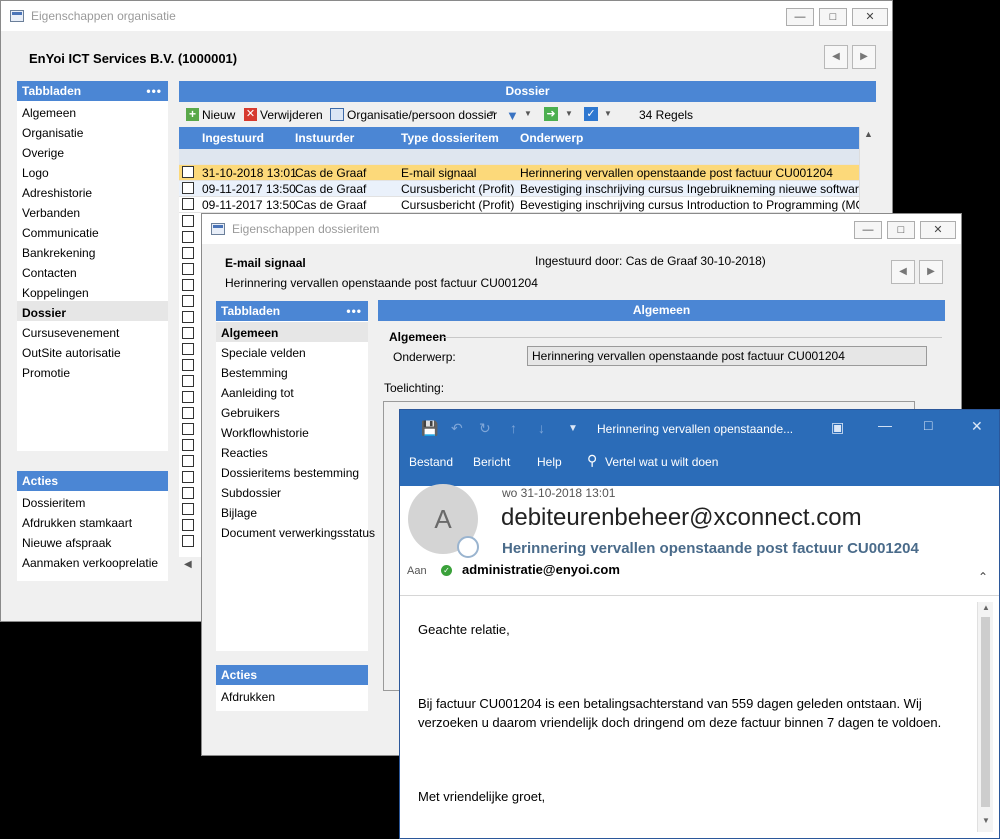 The height and width of the screenshot is (839, 1000). Describe the element at coordinates (541, 569) in the screenshot. I see `recipient-address: administratie@enyoi.com` at that location.